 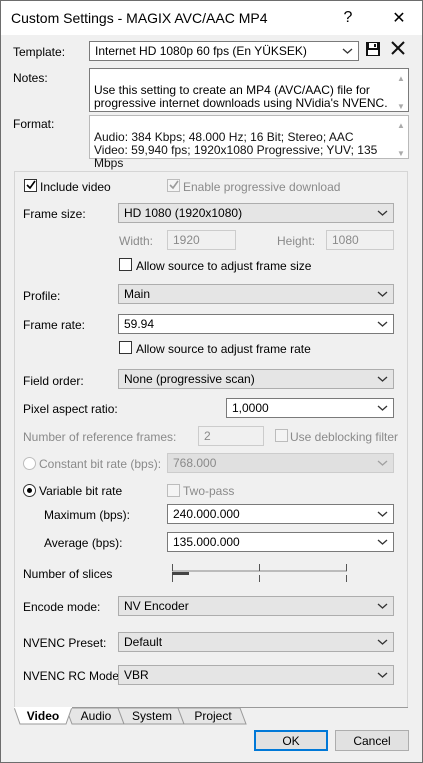 I want to click on format-label: Format:, so click(x=34, y=124).